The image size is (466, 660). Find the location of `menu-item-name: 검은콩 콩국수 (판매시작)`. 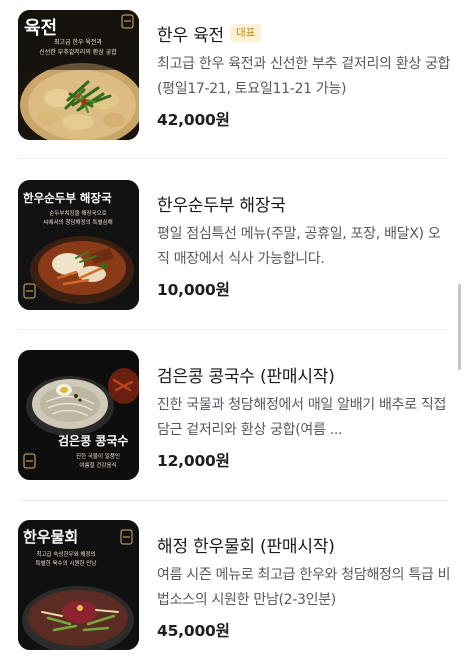

menu-item-name: 검은콩 콩국수 (판매시작) is located at coordinates (246, 376).